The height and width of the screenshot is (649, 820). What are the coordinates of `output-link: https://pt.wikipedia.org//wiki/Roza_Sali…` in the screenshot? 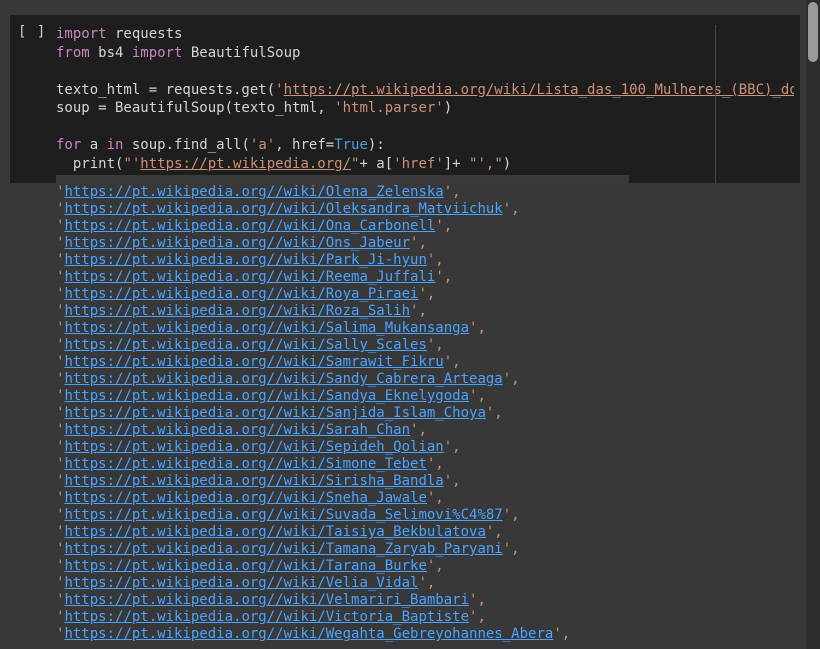 It's located at (237, 311).